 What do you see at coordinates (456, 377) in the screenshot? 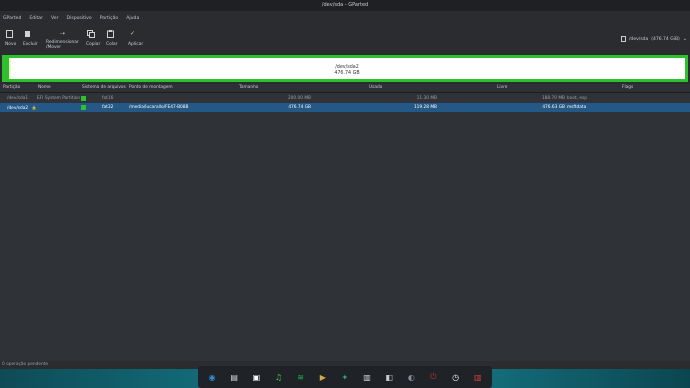
I see `clock-icon: ◷` at bounding box center [456, 377].